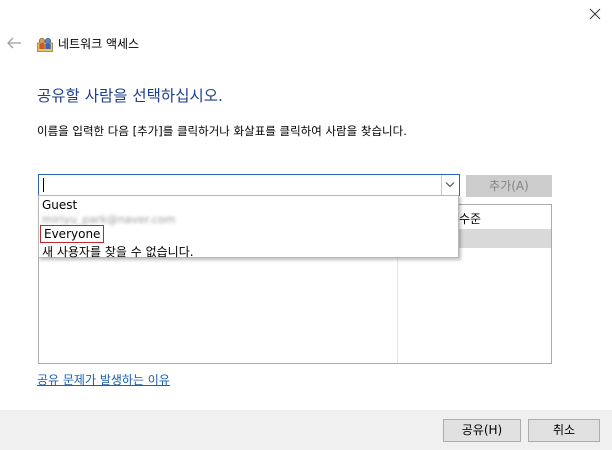  What do you see at coordinates (564, 430) in the screenshot?
I see `cancel-button: 취소` at bounding box center [564, 430].